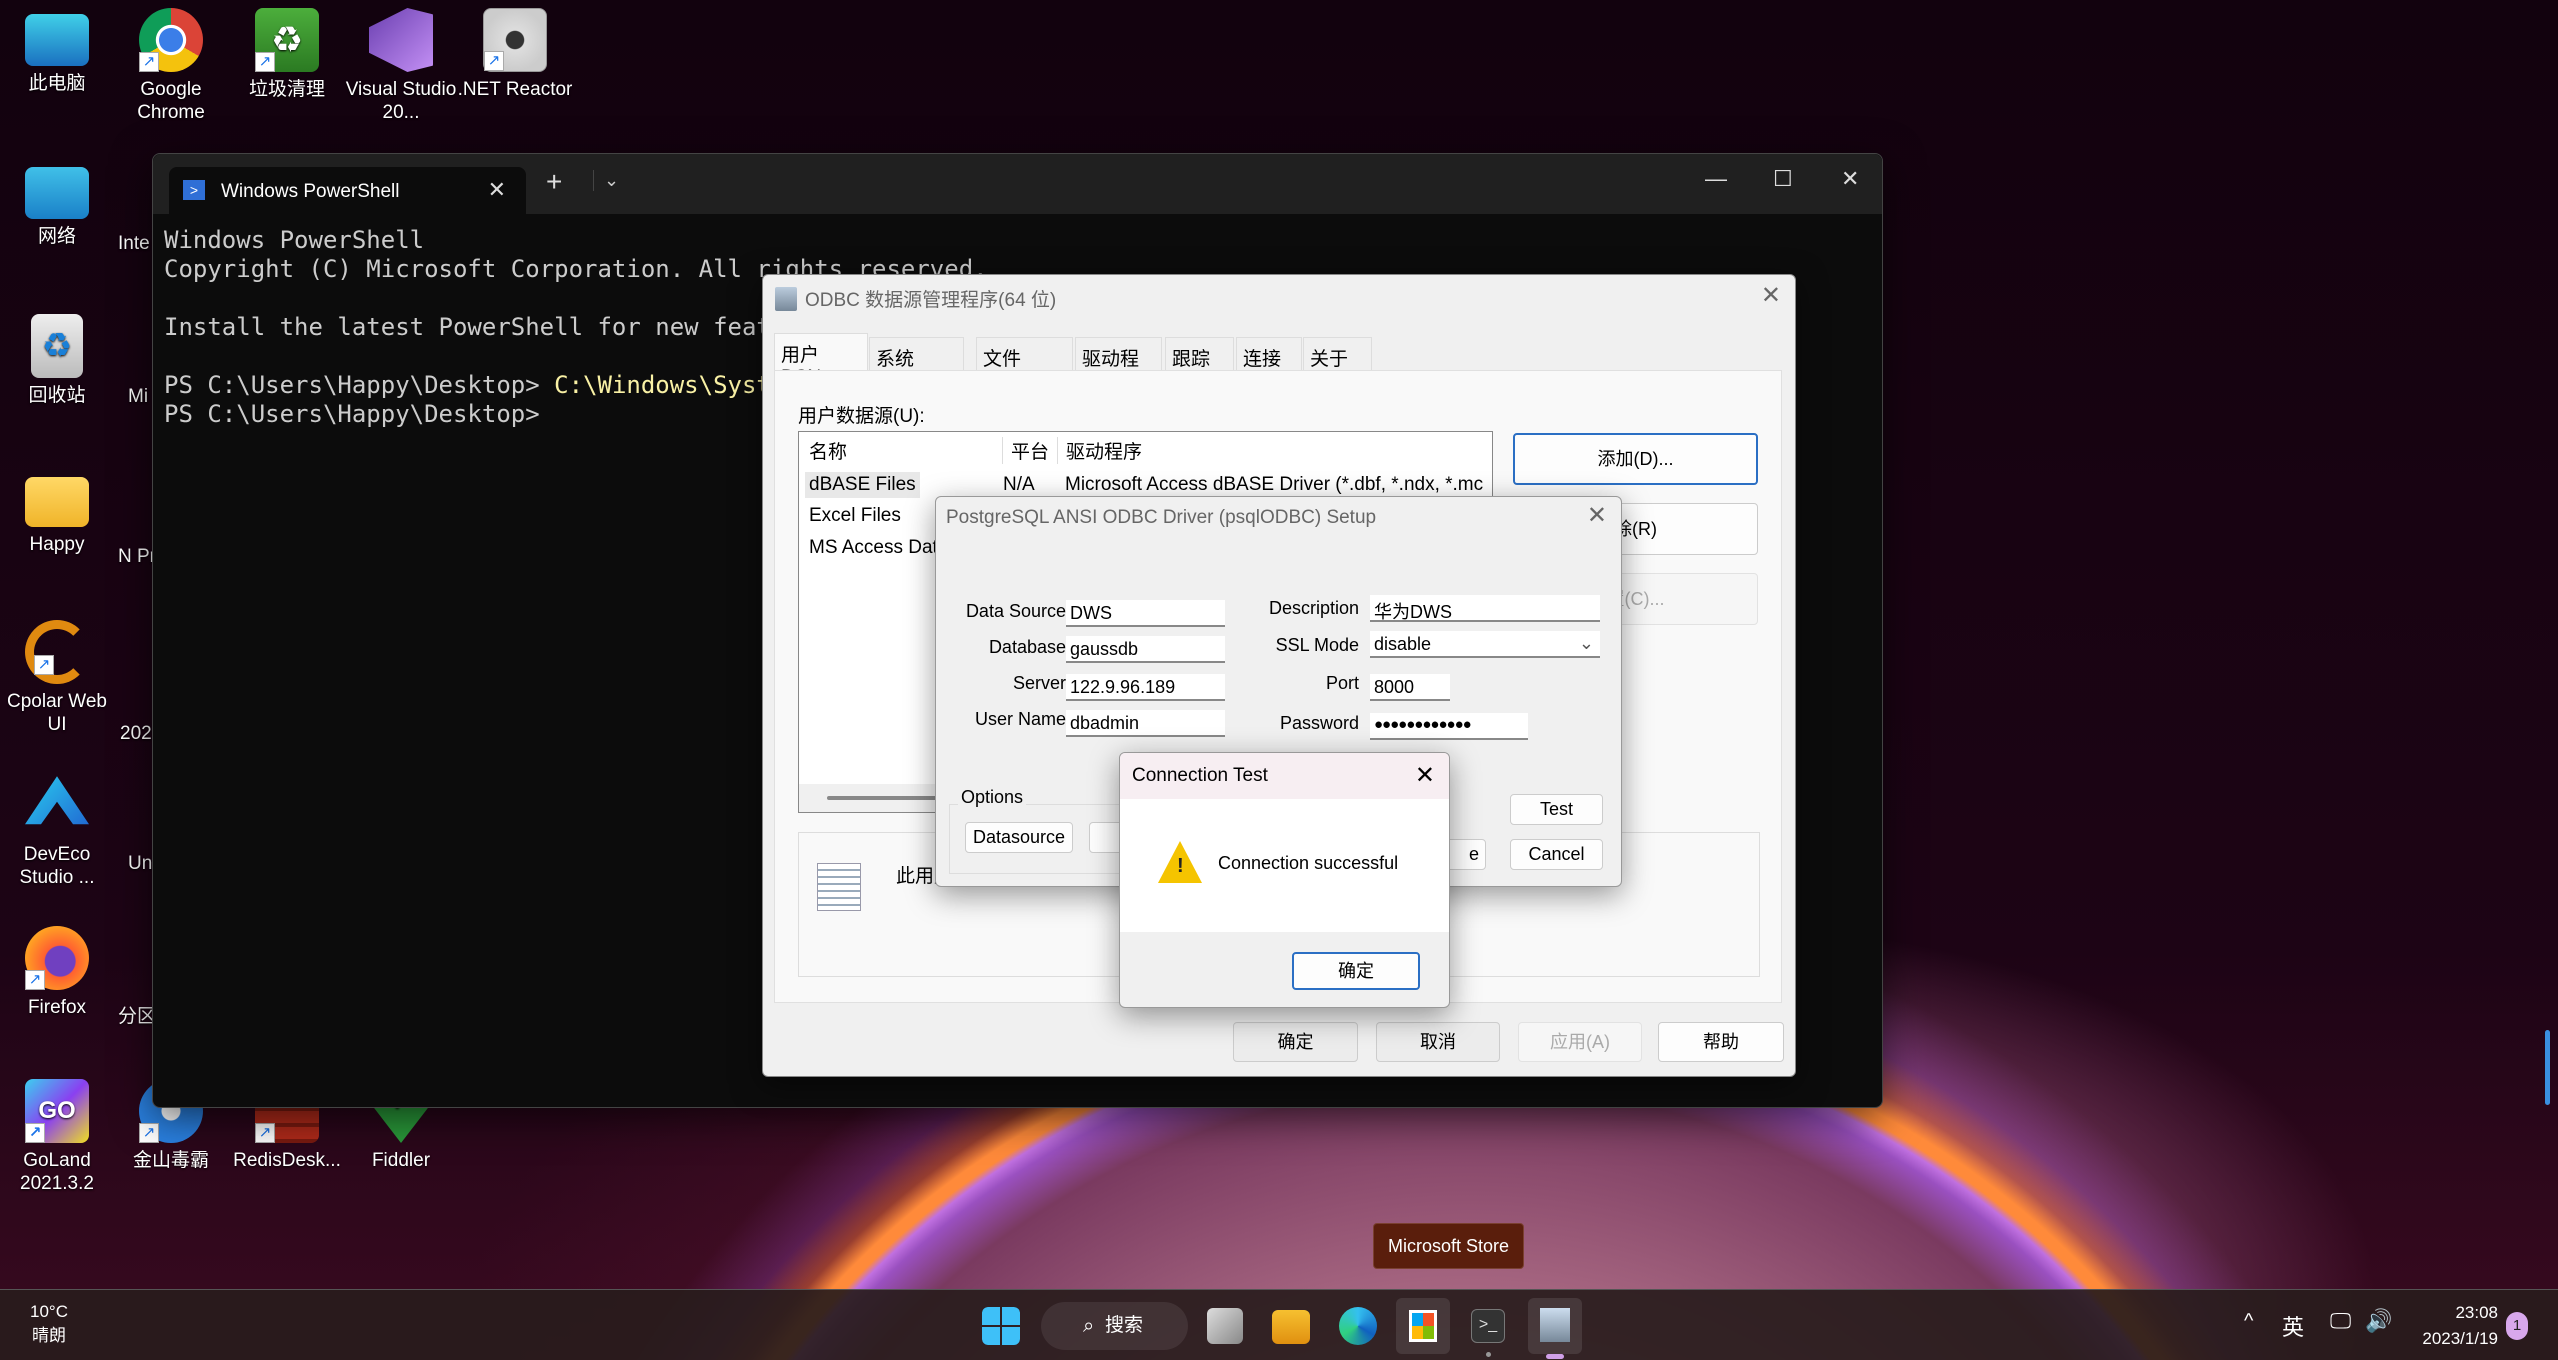 This screenshot has height=1360, width=2558. I want to click on odbc-taskbar-icon, so click(1555, 1326).